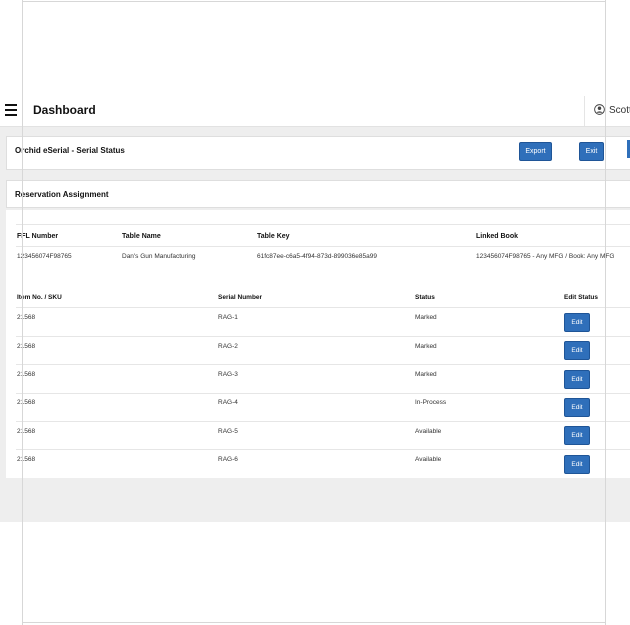  What do you see at coordinates (38, 236) in the screenshot?
I see `header-ffl-number: FFL Number` at bounding box center [38, 236].